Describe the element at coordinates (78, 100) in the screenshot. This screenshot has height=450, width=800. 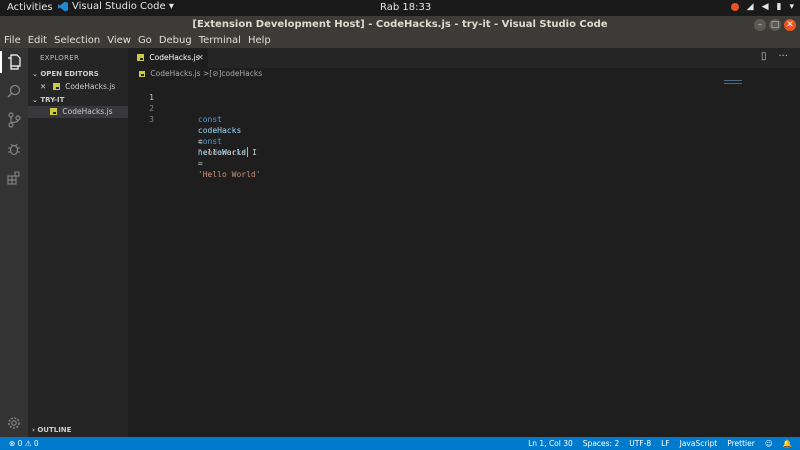
I see `folder-section: ⌄ TRY-IT` at that location.